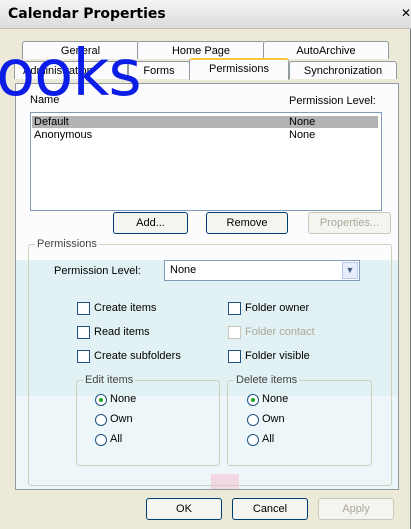  I want to click on dialog-footer: OK Cancel Apply, so click(205, 509).